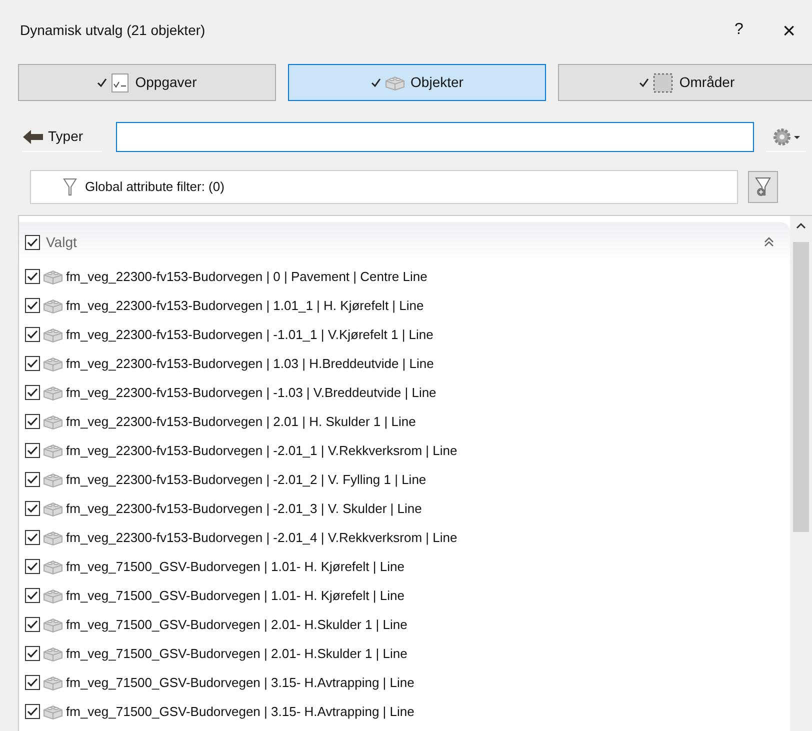  Describe the element at coordinates (241, 422) in the screenshot. I see `list-item: fm_veg_22300-fv153-Budorvegen | 2.01 | H. Skulder 1 | Line` at that location.